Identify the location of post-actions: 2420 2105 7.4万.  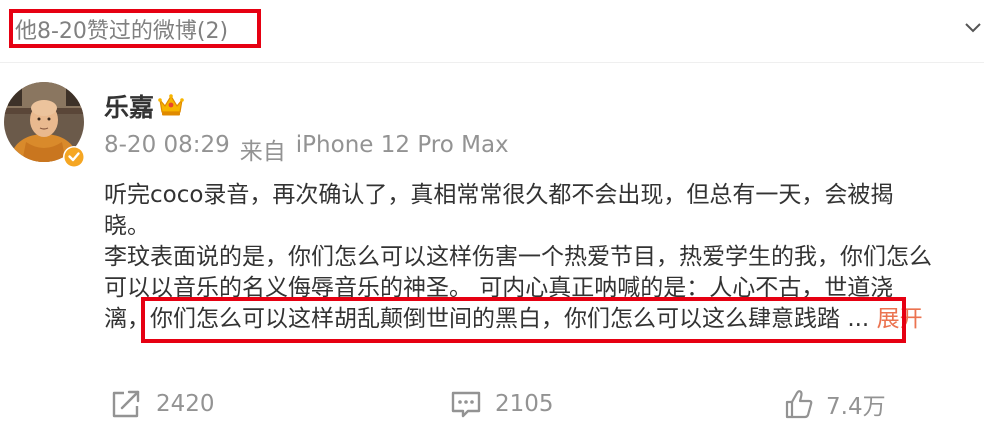
(492, 404).